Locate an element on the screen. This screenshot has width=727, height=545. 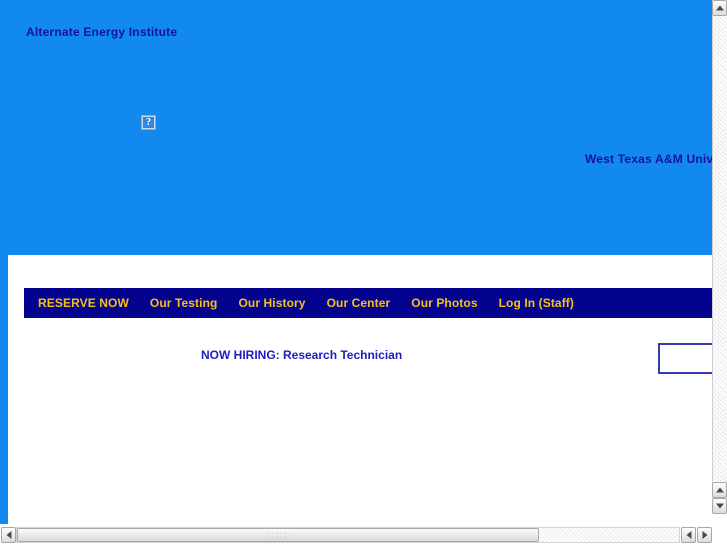
nav-link-log-in-staff: Log In (Staff) is located at coordinates (536, 303).